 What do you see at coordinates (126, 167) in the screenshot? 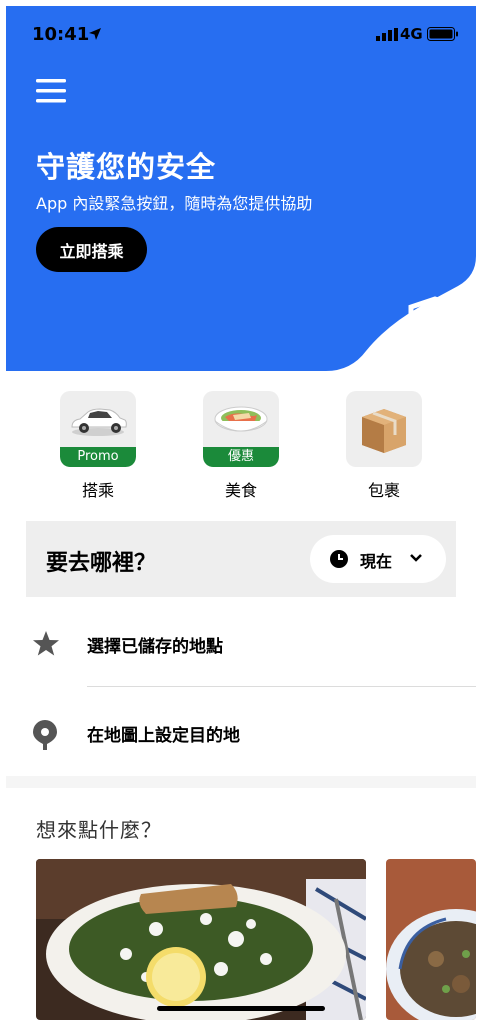
I see `hero-title: 守護您的安全` at bounding box center [126, 167].